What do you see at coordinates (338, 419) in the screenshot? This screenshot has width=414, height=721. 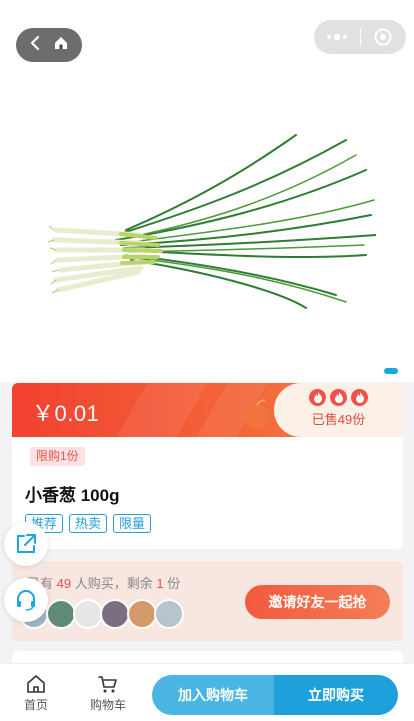 I see `sold-count: 已售49份` at bounding box center [338, 419].